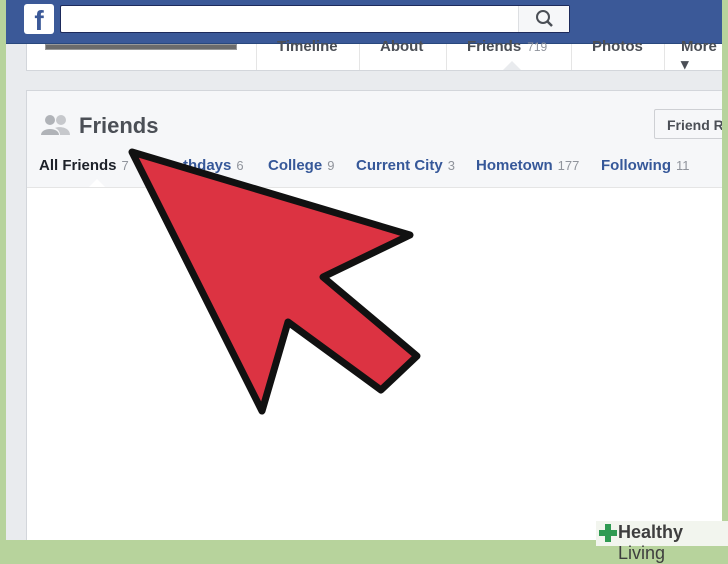 The image size is (728, 564). What do you see at coordinates (55, 125) in the screenshot?
I see `friends-icon` at bounding box center [55, 125].